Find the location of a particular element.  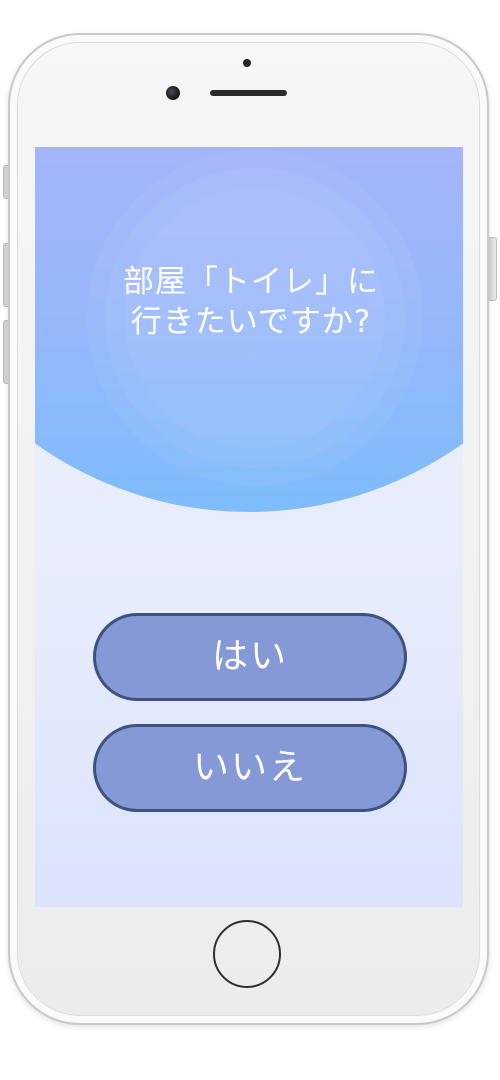

question-line-2: 行きたいですか? is located at coordinates (251, 322).